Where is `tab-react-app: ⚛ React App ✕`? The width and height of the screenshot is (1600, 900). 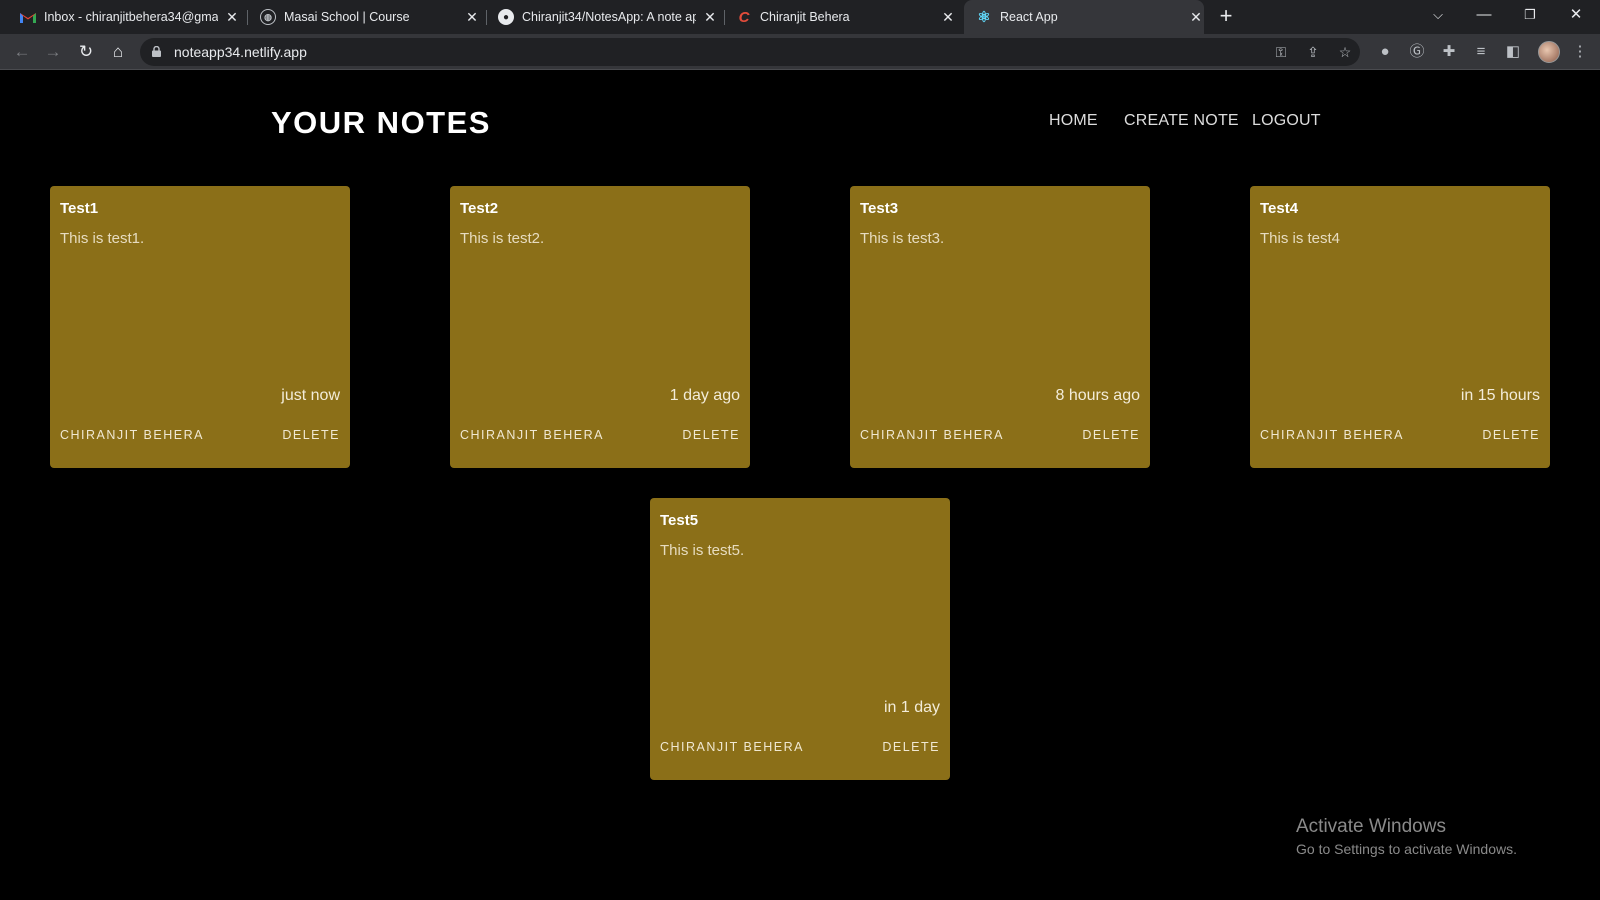 tab-react-app: ⚛ React App ✕ is located at coordinates (1084, 17).